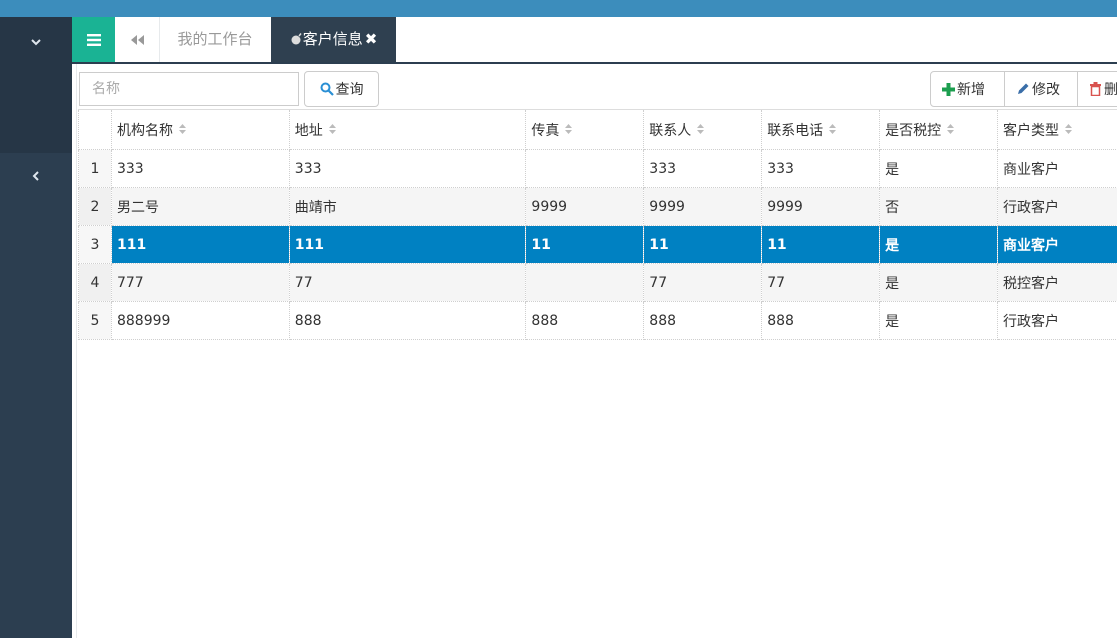 The image size is (1117, 638). I want to click on tab-customer-info: 客户信息 ✖, so click(333, 39).